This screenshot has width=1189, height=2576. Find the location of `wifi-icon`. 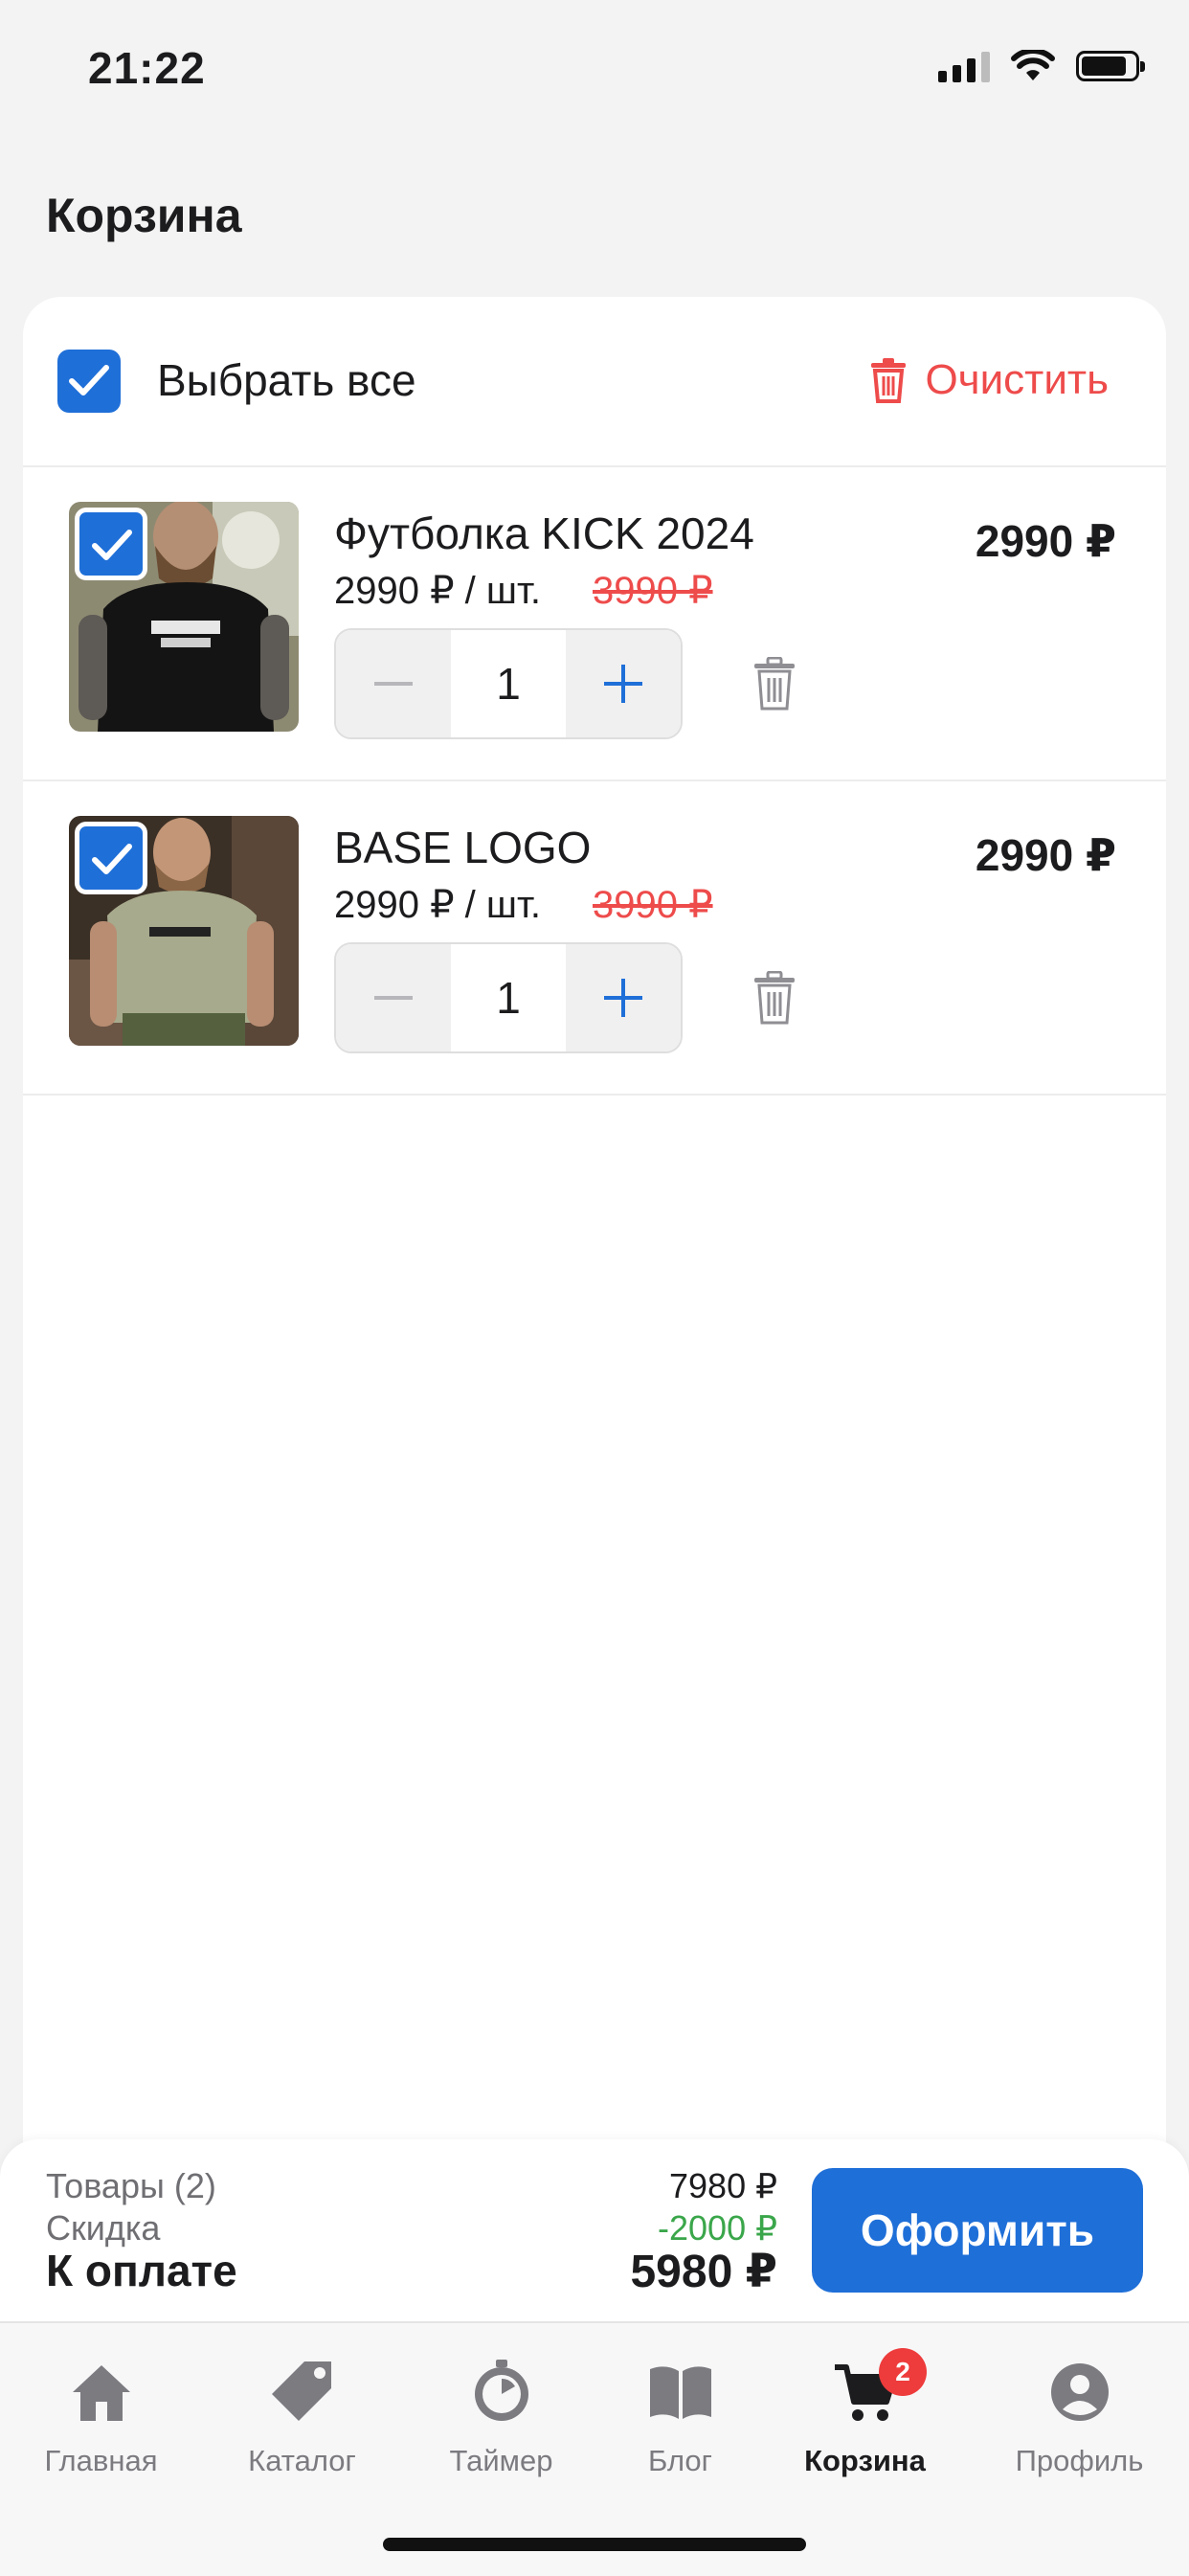

wifi-icon is located at coordinates (1033, 65).